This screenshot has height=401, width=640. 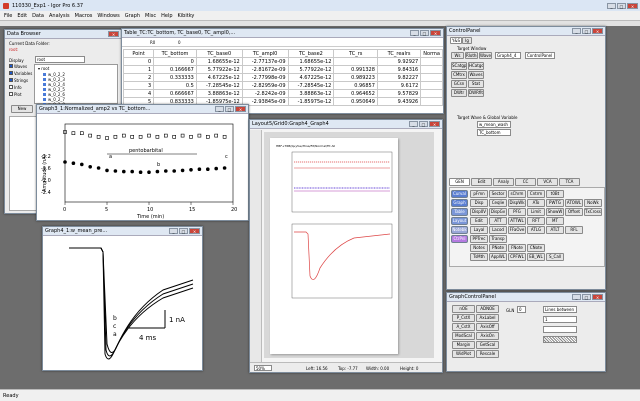 I want to click on column-header: Norma, so click(x=431, y=53).